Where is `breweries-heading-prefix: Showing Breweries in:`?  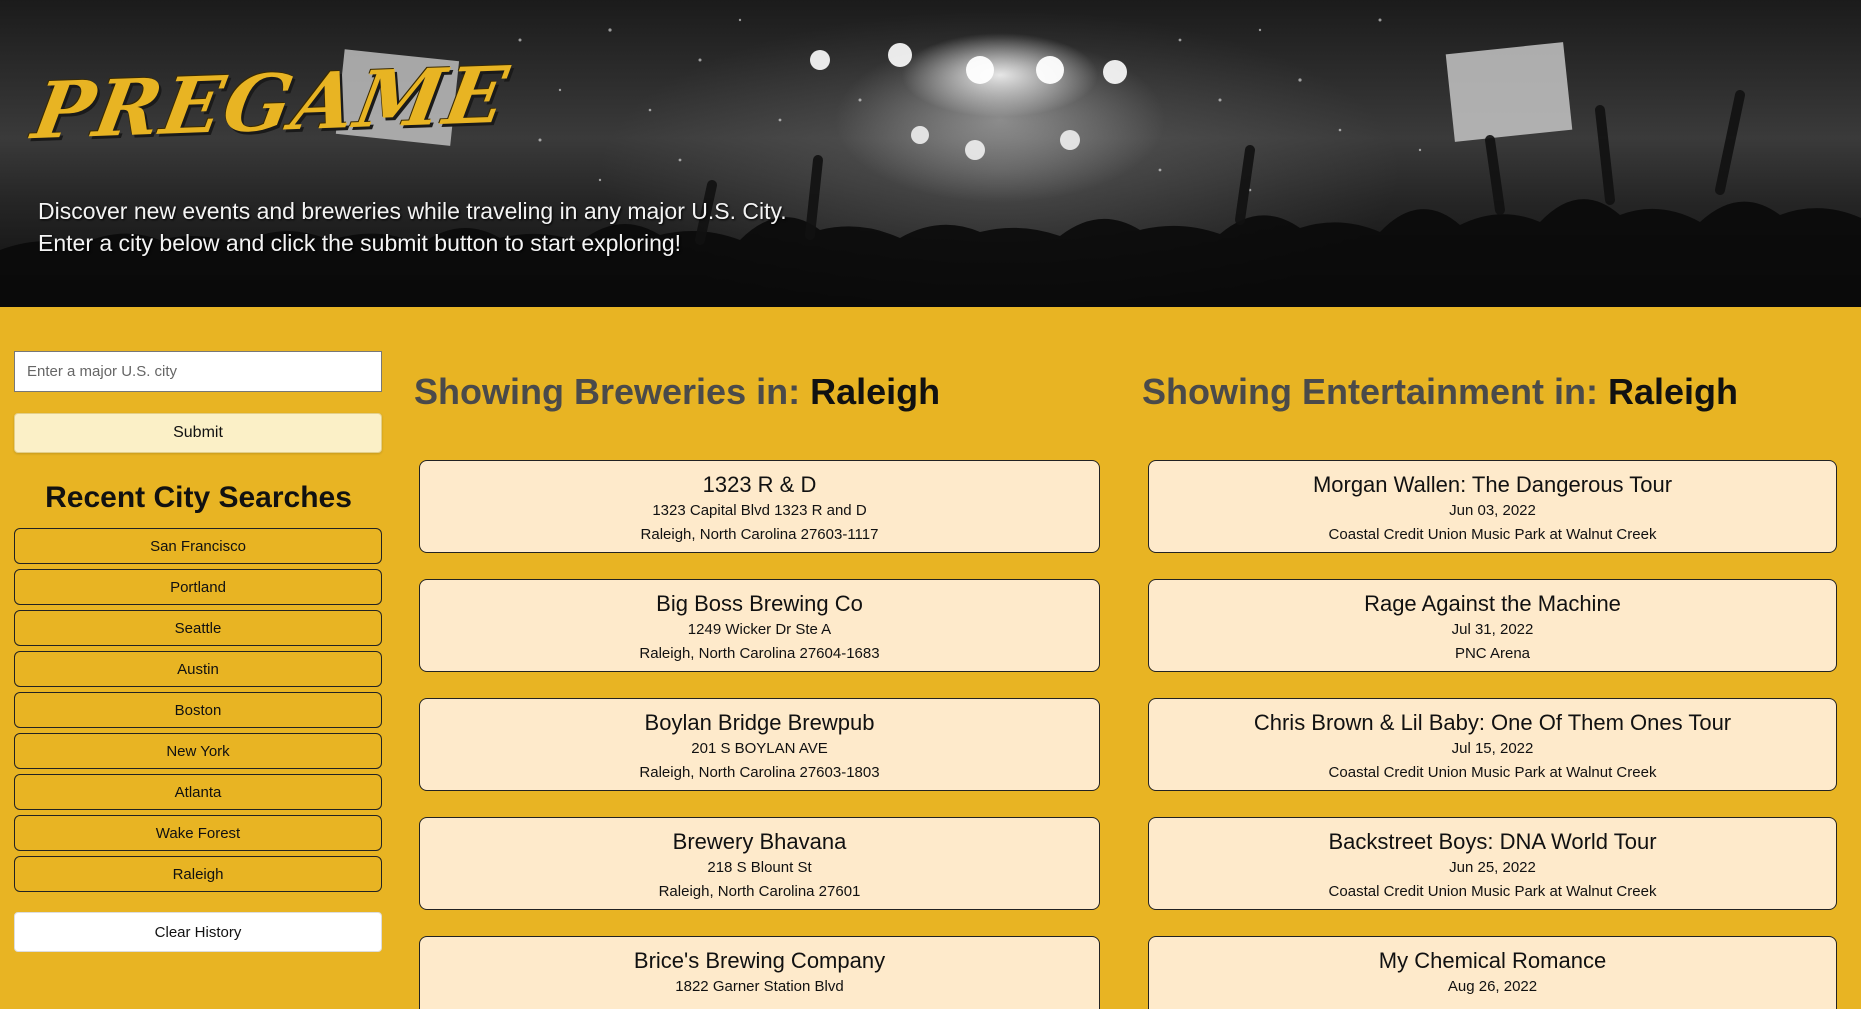 breweries-heading-prefix: Showing Breweries in: is located at coordinates (612, 391).